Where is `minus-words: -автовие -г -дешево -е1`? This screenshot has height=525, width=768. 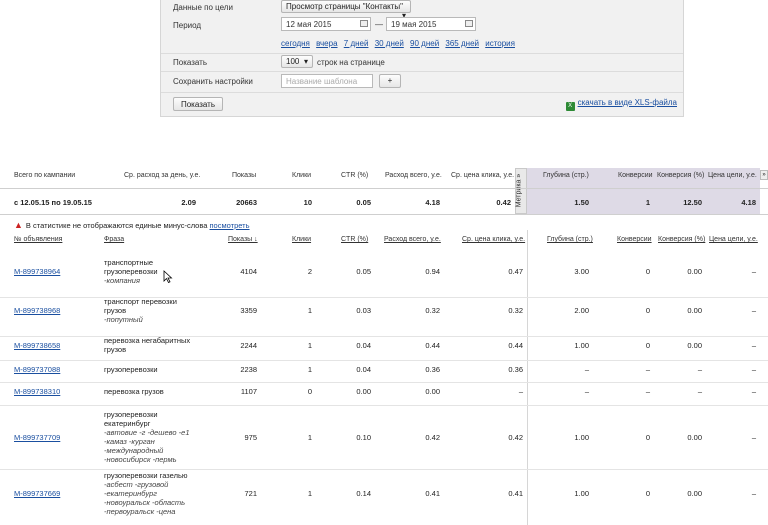 minus-words: -автовие -г -дешево -е1 is located at coordinates (147, 432).